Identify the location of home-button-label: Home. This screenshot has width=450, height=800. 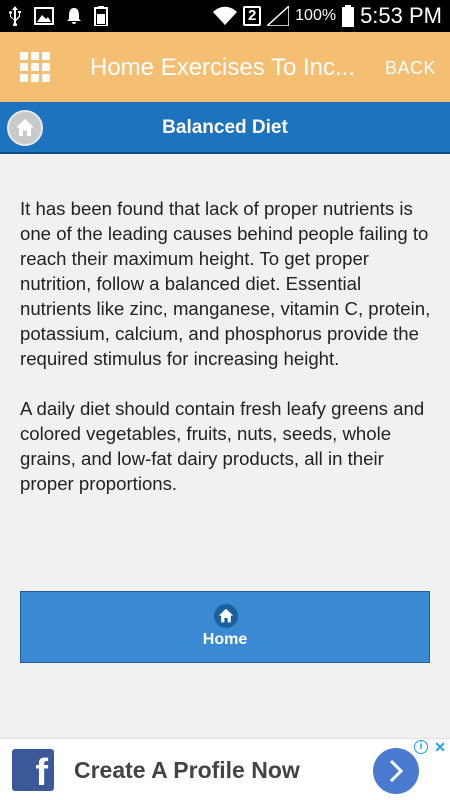
(225, 639).